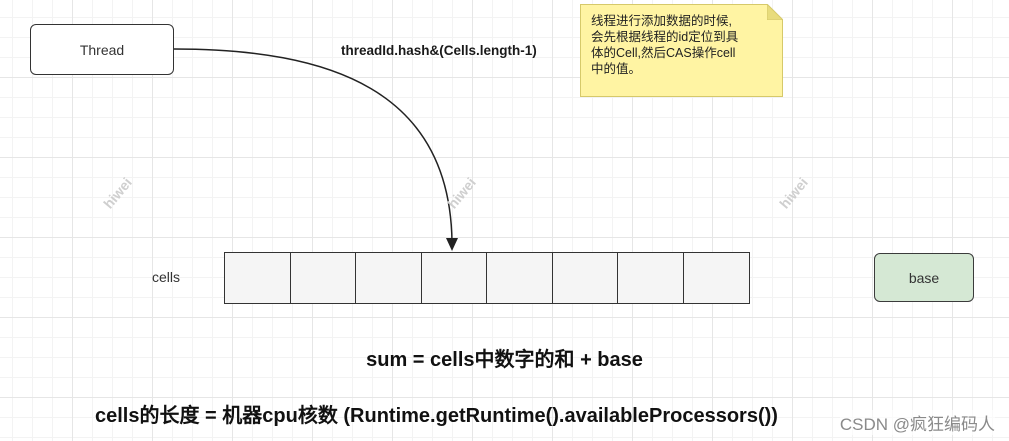 This screenshot has height=441, width=1009. Describe the element at coordinates (917, 422) in the screenshot. I see `attribution-text: CSDN @疯狂编码人` at that location.